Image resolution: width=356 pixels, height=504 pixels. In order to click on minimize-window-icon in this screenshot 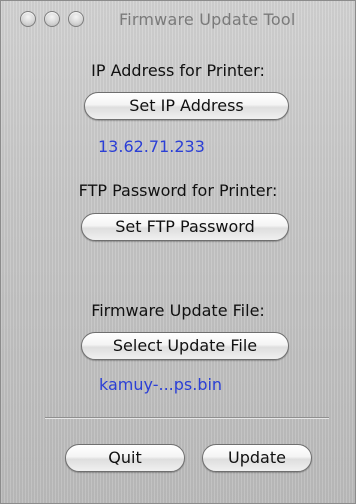, I will do `click(52, 19)`.